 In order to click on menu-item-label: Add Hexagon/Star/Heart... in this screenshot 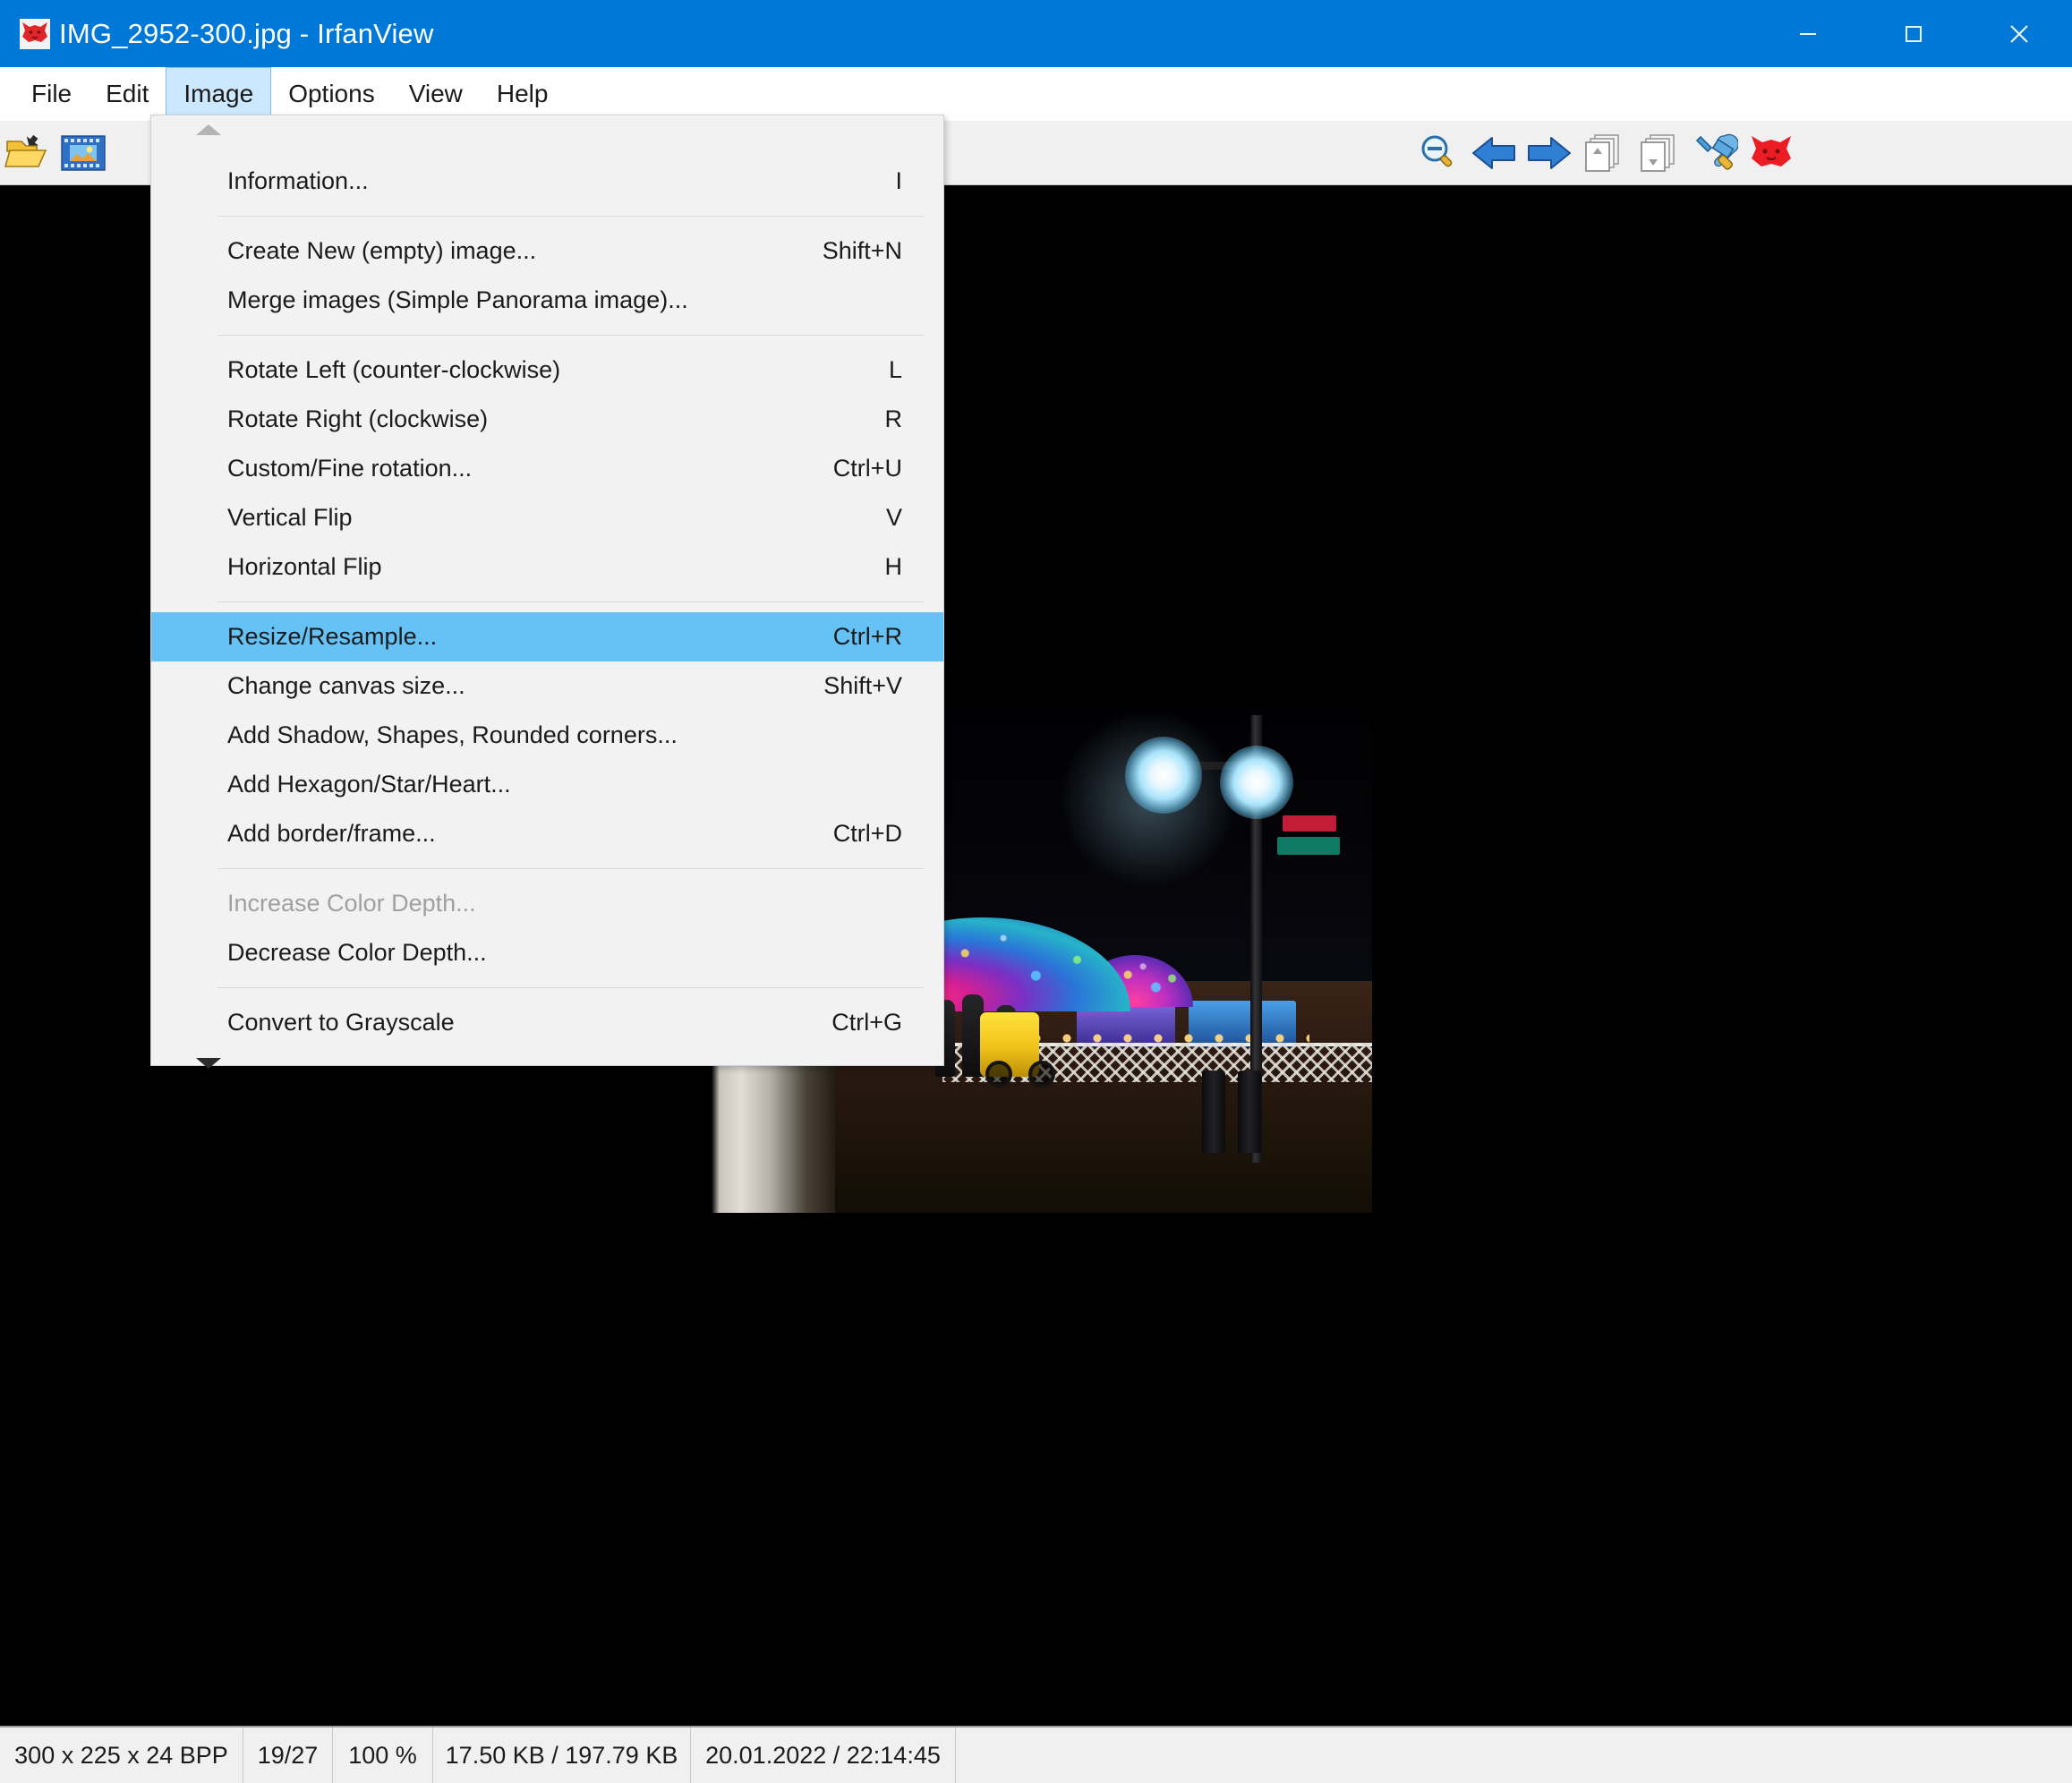, I will do `click(369, 785)`.